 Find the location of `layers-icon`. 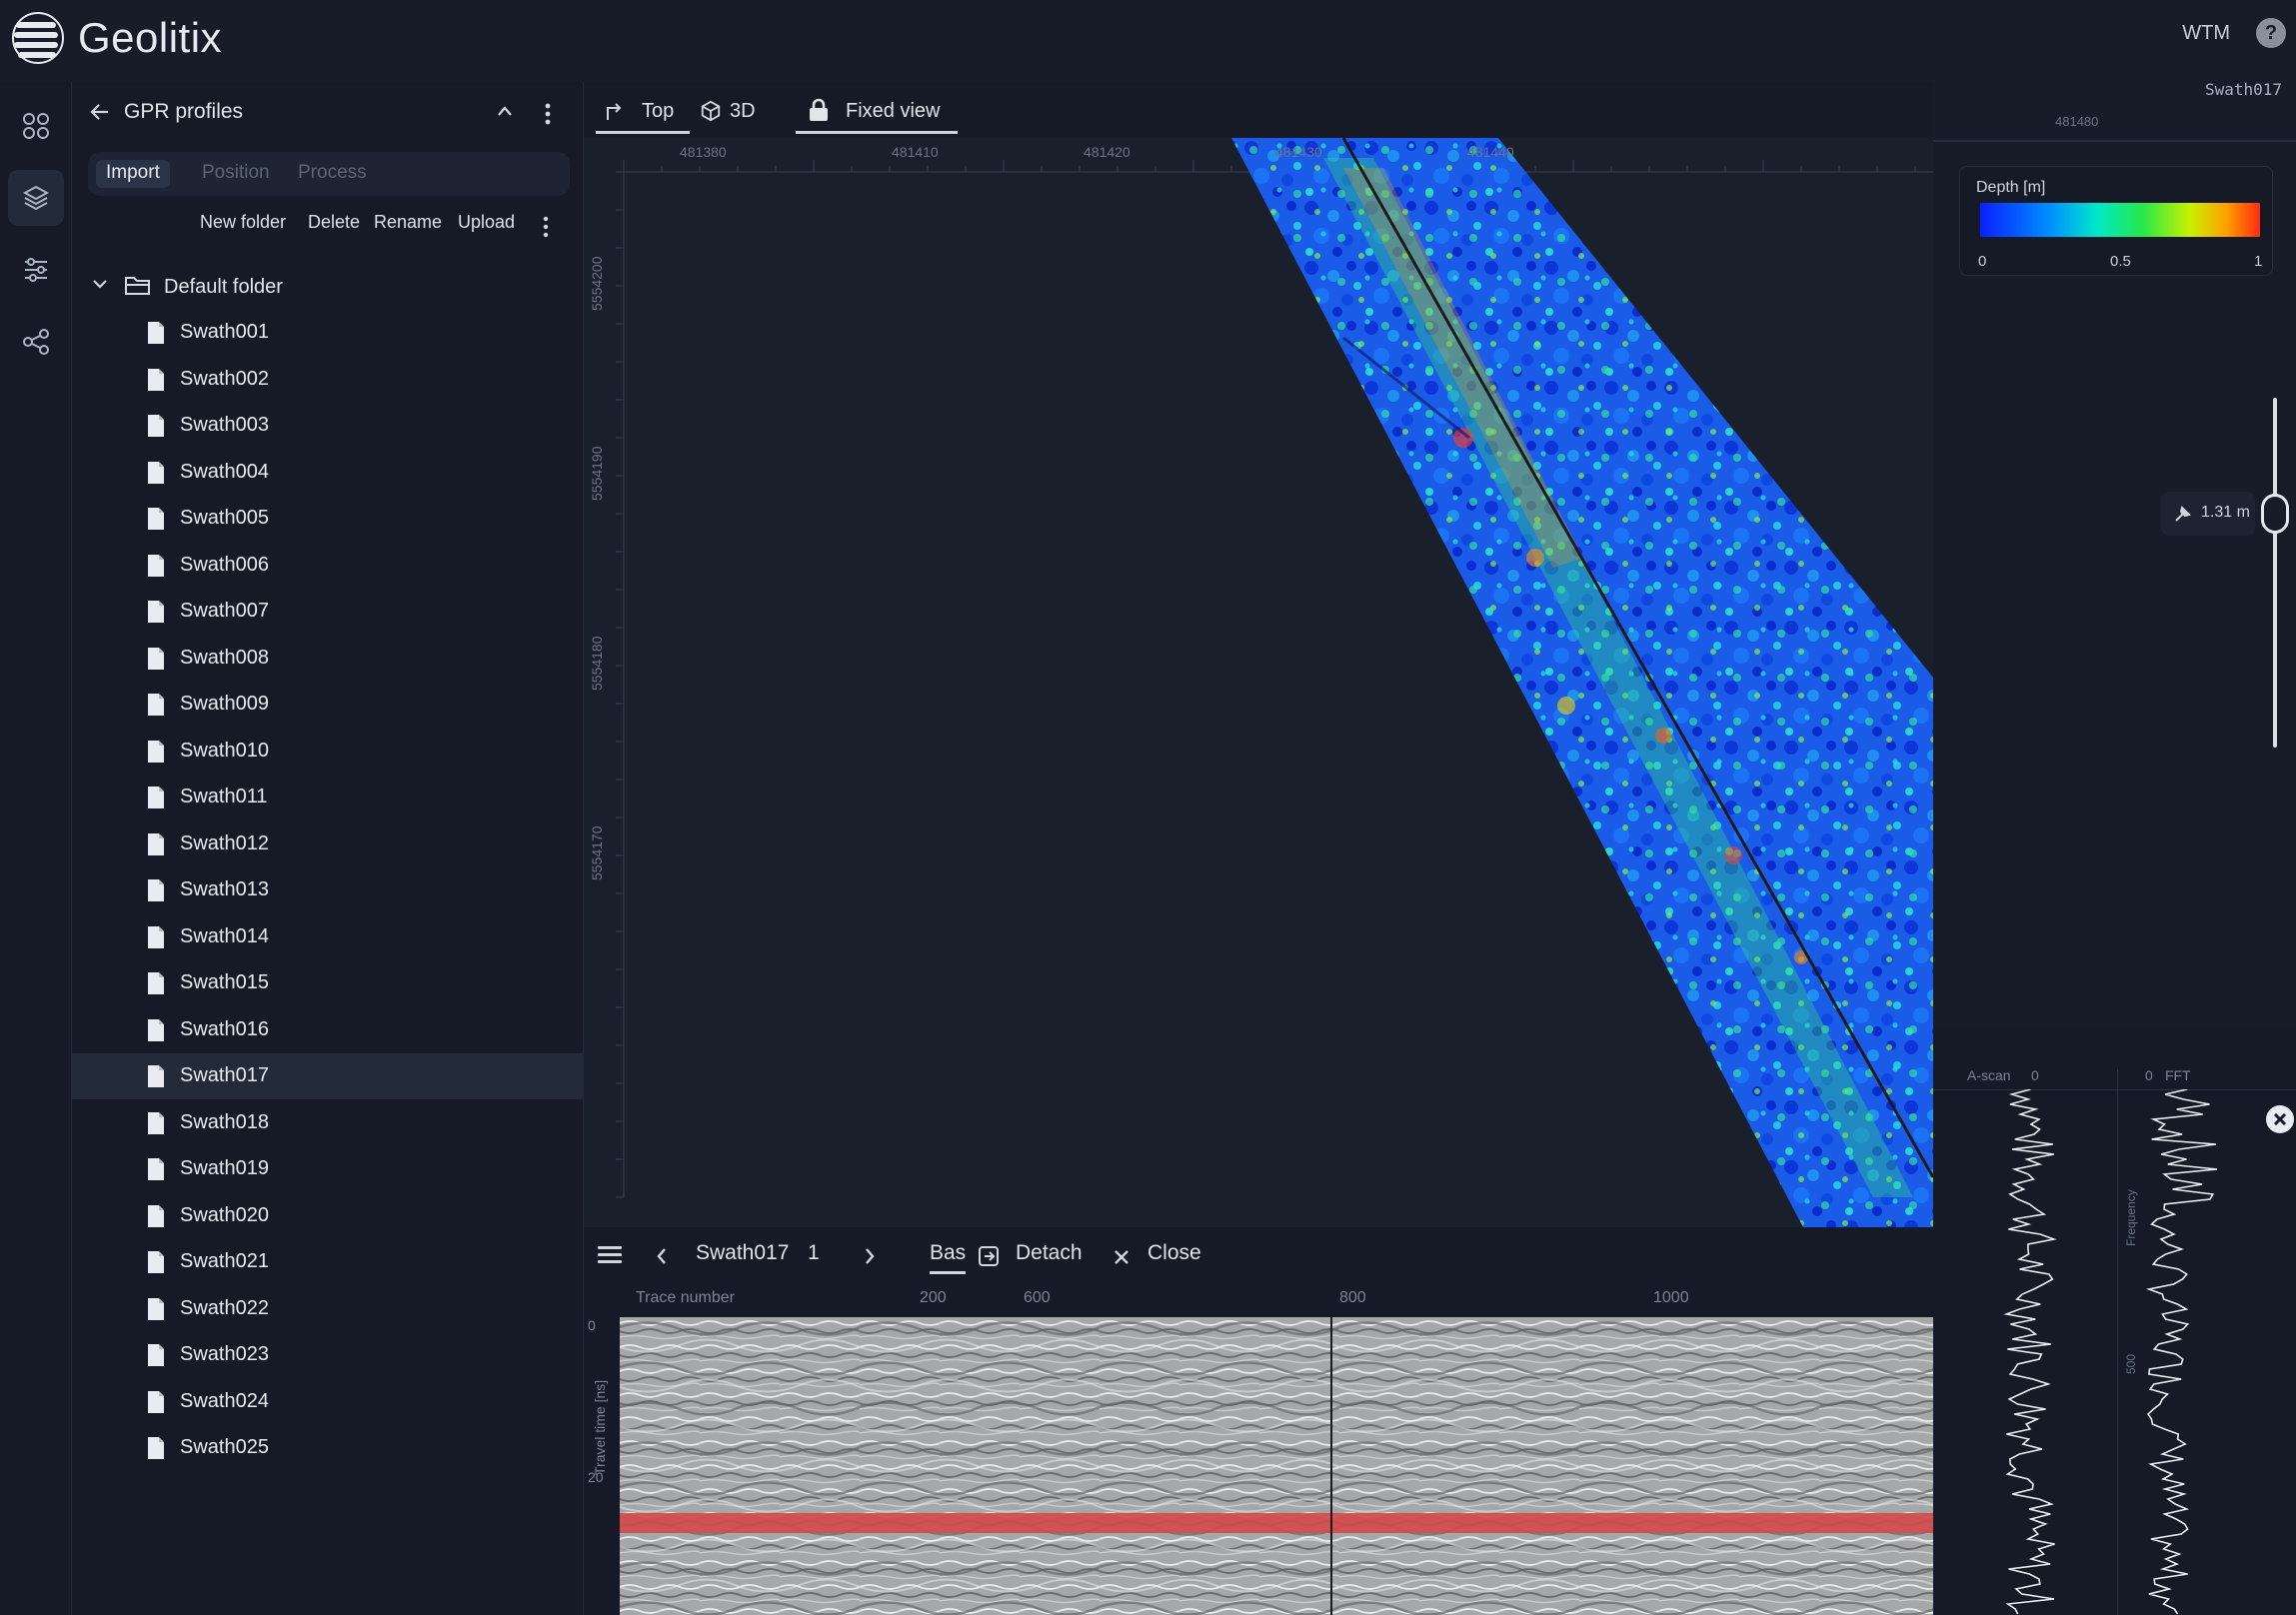

layers-icon is located at coordinates (36, 198).